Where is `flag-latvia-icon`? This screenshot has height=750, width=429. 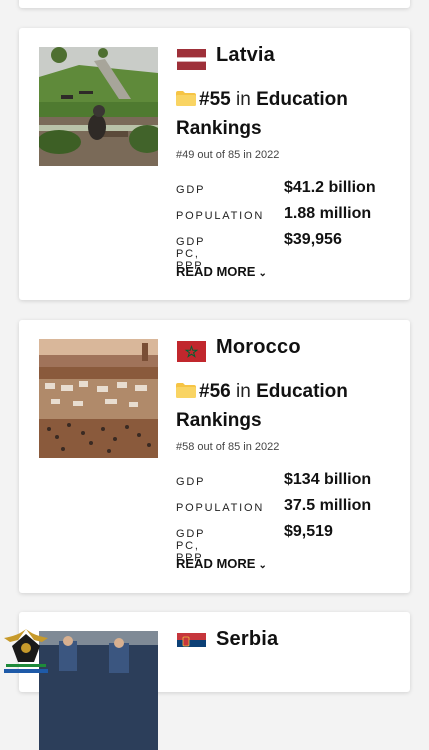 flag-latvia-icon is located at coordinates (191, 59).